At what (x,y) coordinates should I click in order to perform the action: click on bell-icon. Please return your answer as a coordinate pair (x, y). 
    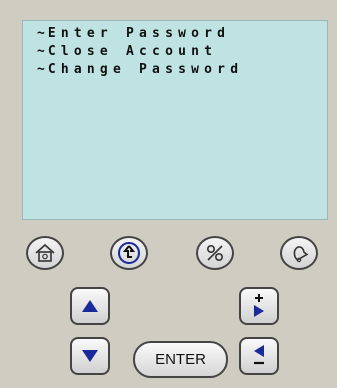
    Looking at the image, I should click on (299, 253).